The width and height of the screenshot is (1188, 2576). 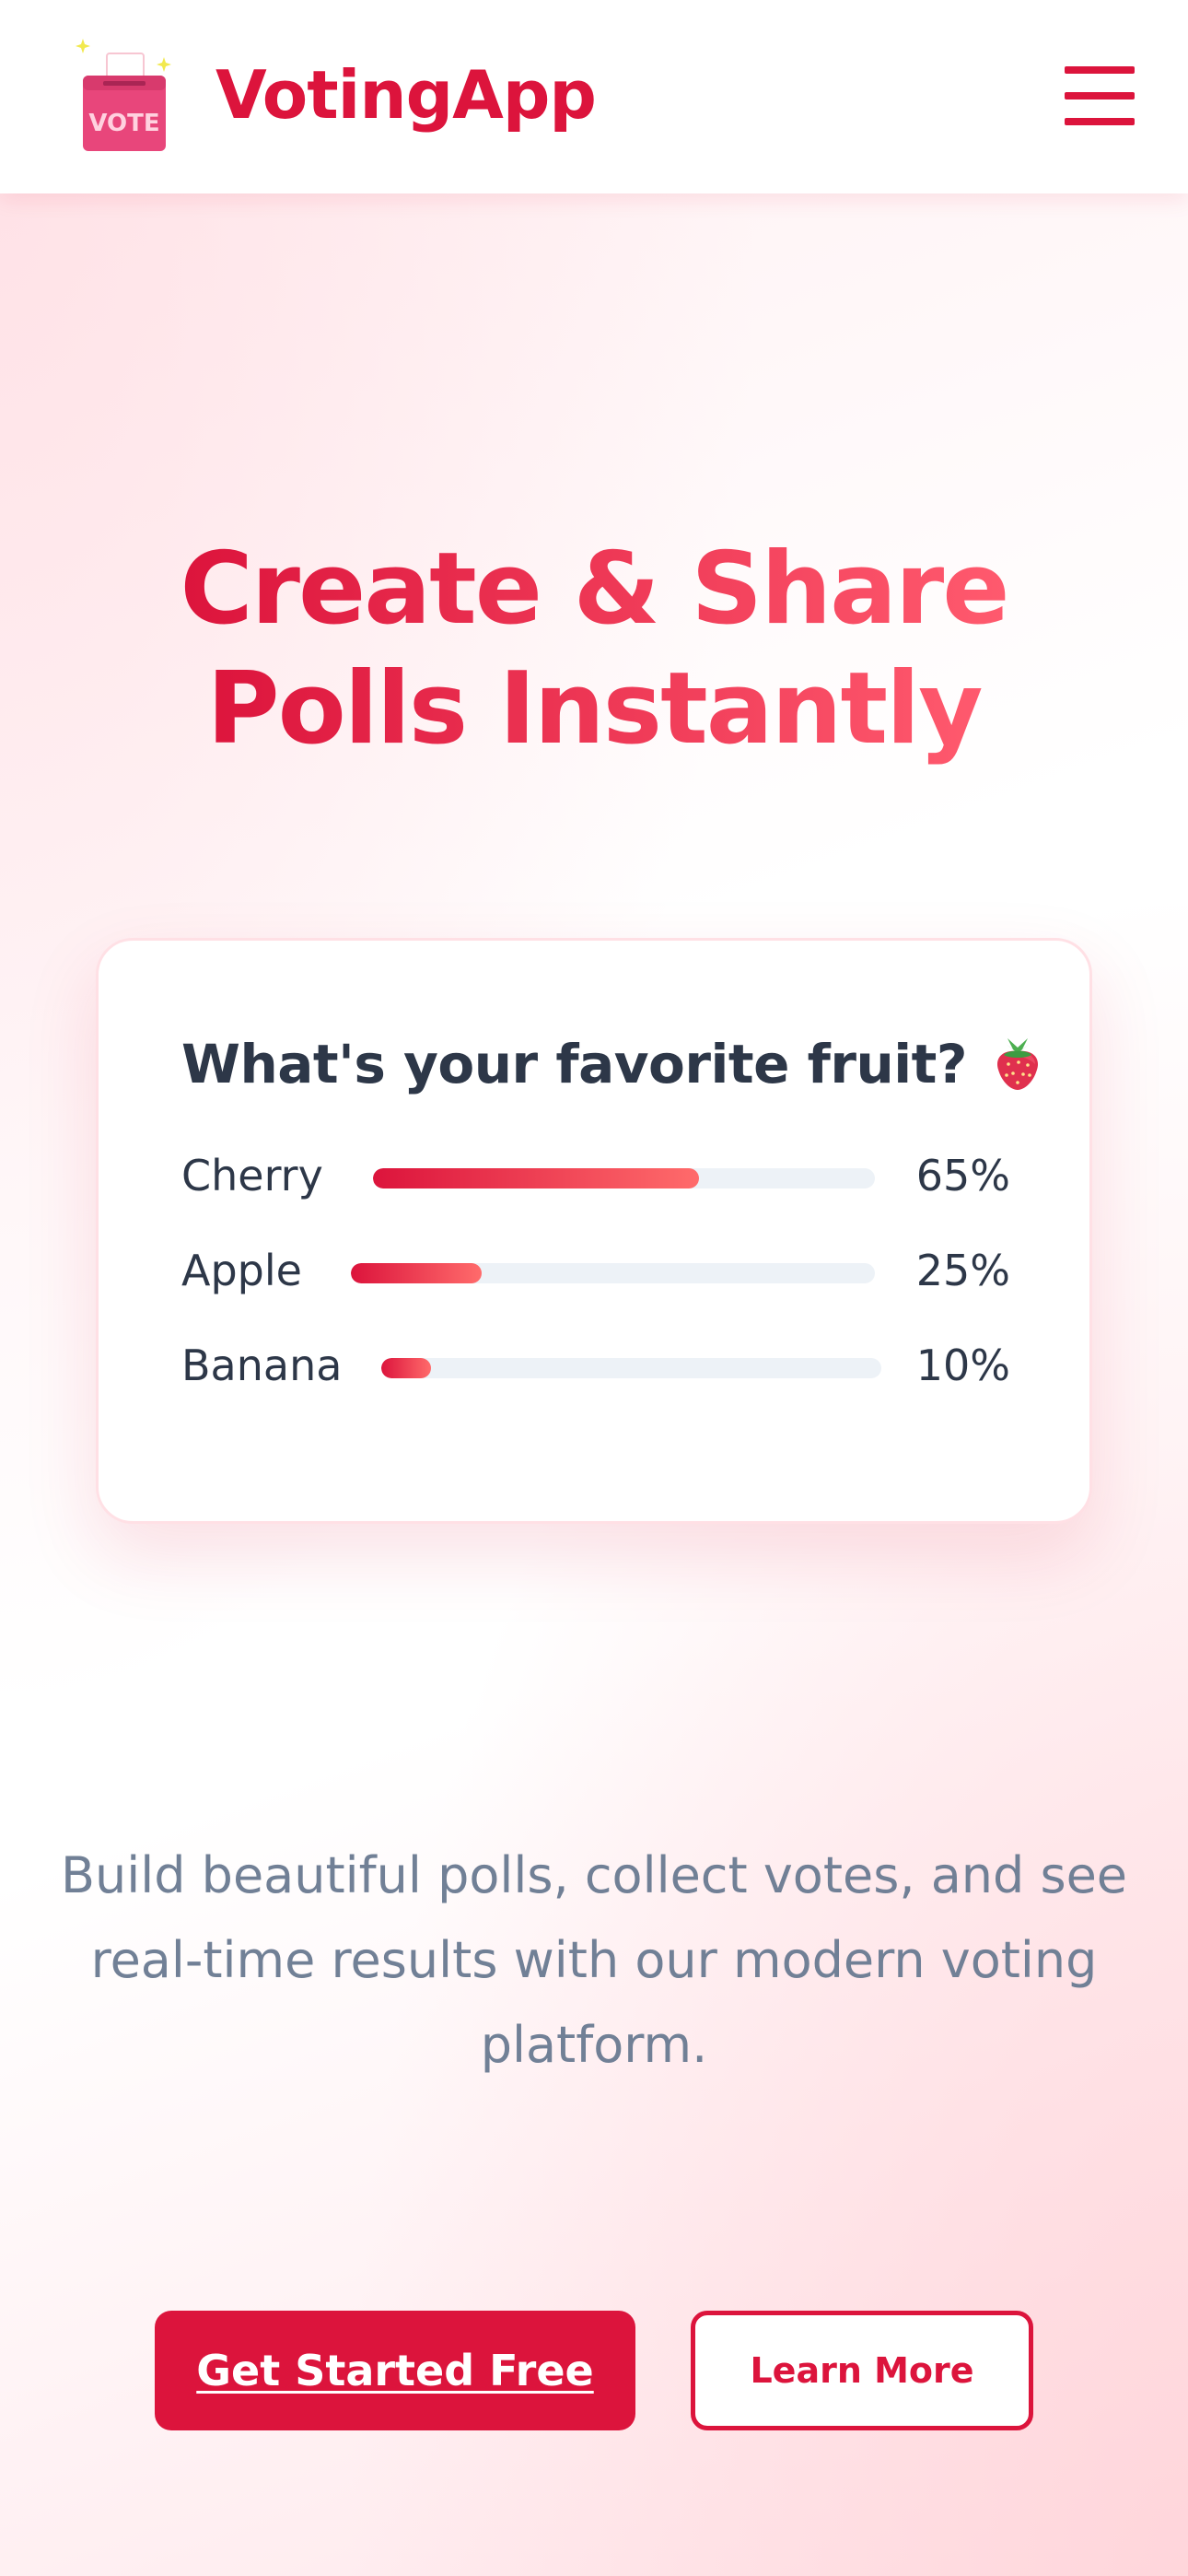 What do you see at coordinates (962, 1365) in the screenshot?
I see `poll-option-percent: 10%` at bounding box center [962, 1365].